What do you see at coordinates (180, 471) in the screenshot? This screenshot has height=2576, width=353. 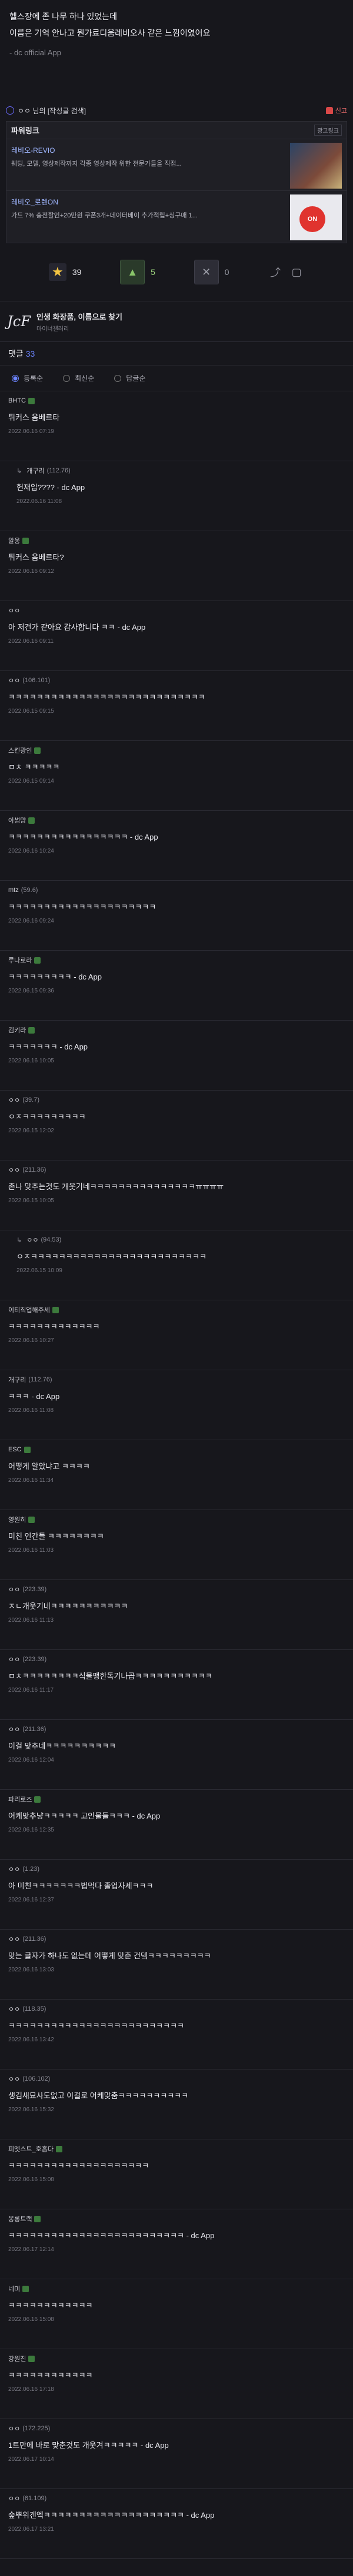 I see `comment-author: ↳ 개구리 (112.76)` at bounding box center [180, 471].